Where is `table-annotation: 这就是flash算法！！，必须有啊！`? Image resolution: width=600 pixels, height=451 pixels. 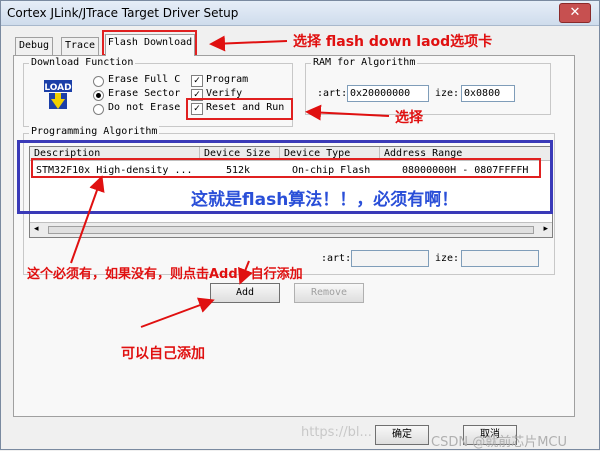
table-annotation: 这就是flash算法！！，必须有啊！ is located at coordinates (325, 200).